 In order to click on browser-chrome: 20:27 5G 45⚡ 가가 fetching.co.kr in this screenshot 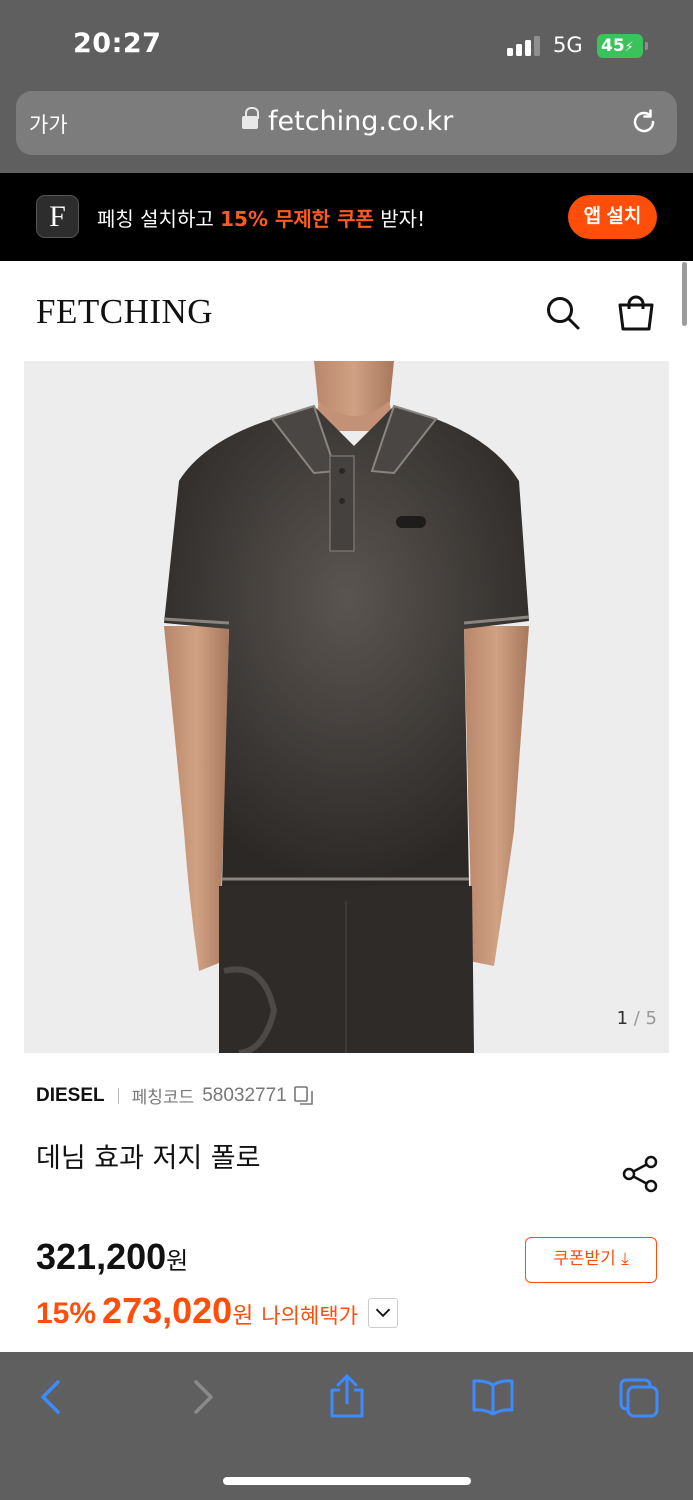, I will do `click(346, 86)`.